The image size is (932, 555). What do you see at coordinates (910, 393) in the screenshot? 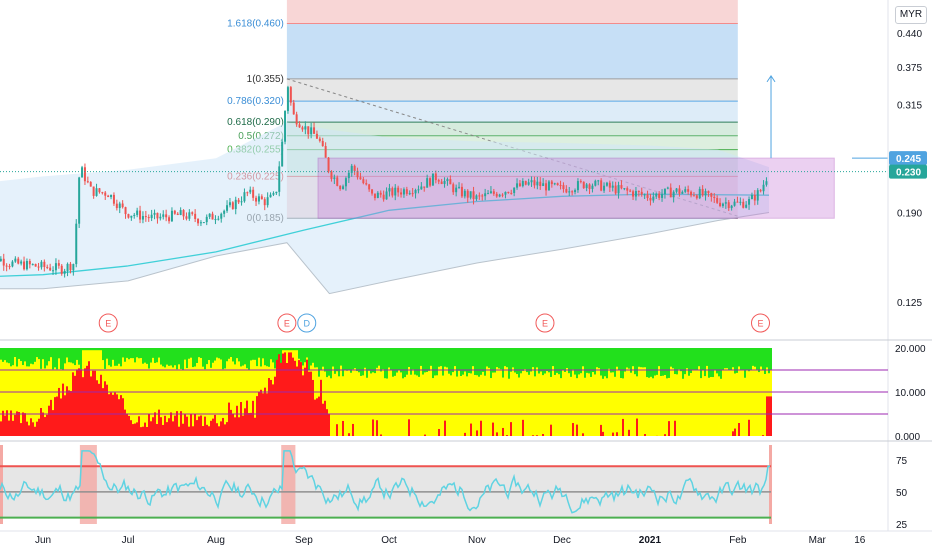
I see `pressure-tick-label: 10.000` at bounding box center [910, 393].